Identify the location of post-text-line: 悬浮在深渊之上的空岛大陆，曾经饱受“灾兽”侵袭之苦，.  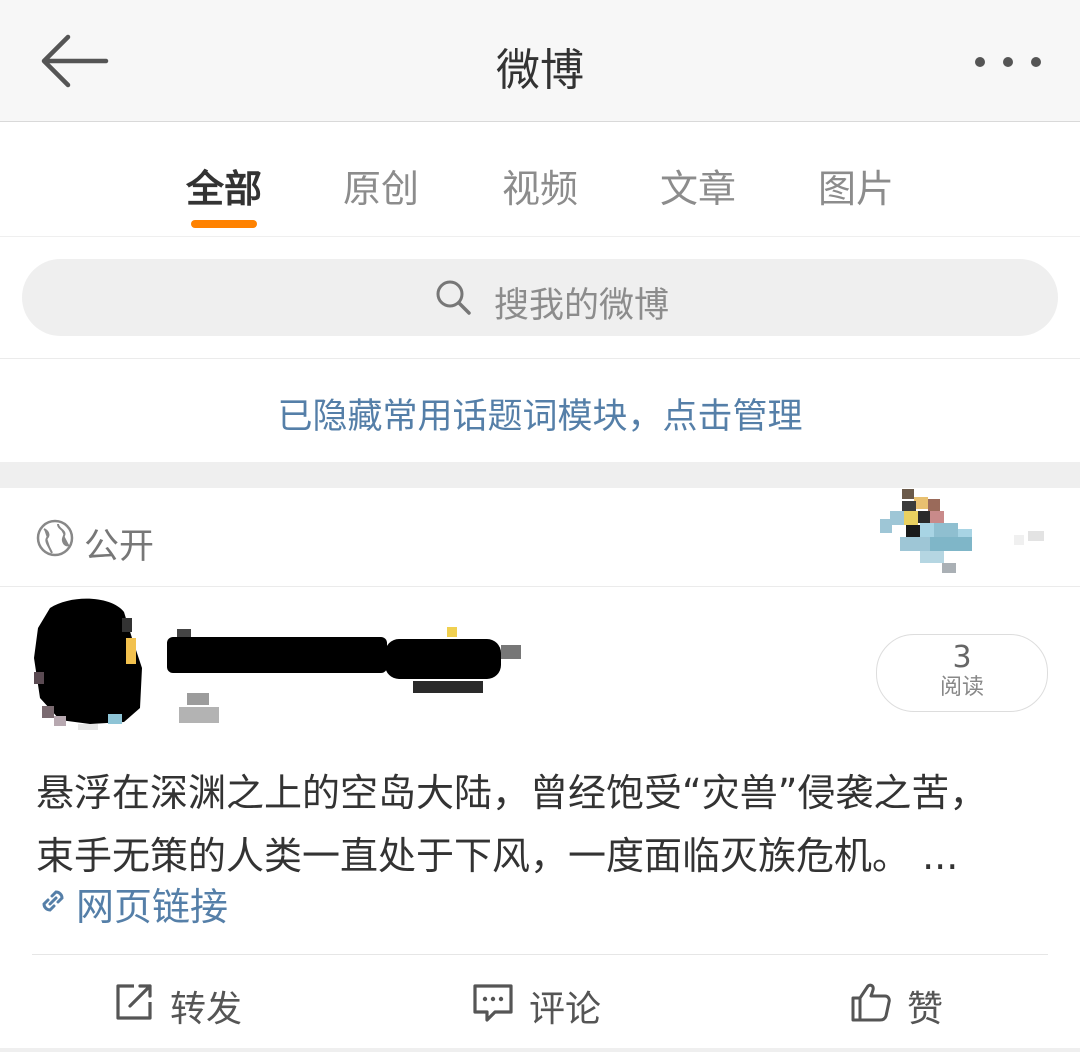
(512, 793).